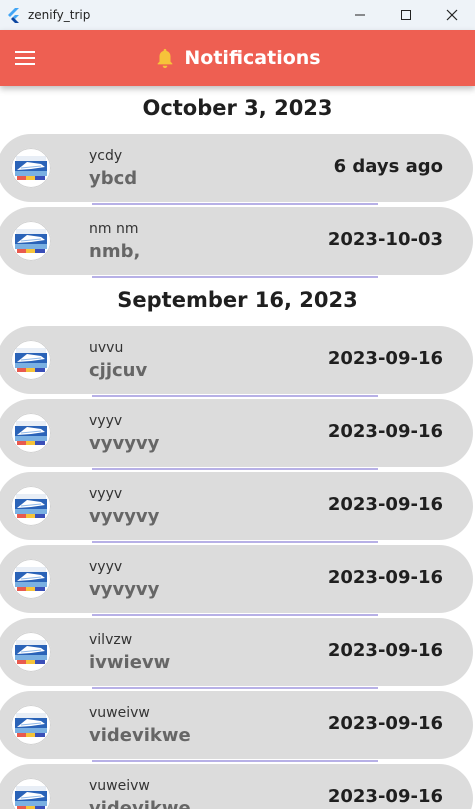  Describe the element at coordinates (236, 360) in the screenshot. I see `notification-card: uvvu cjjcuv 2023-09-16` at that location.